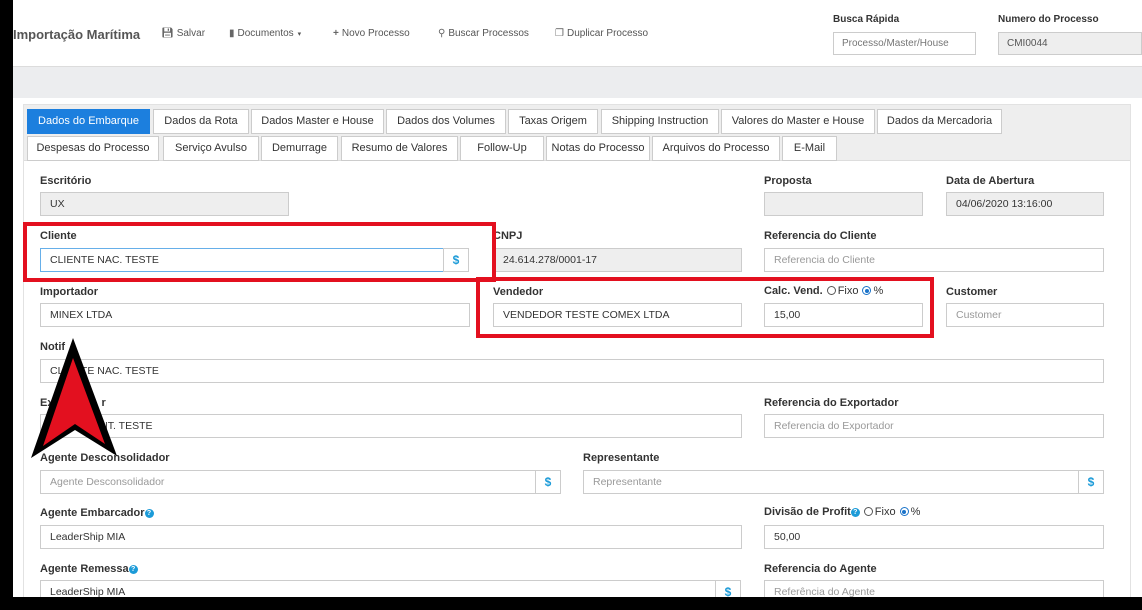 The image size is (1142, 610). What do you see at coordinates (255, 315) in the screenshot?
I see `importador-input: MINEX LTDA` at bounding box center [255, 315].